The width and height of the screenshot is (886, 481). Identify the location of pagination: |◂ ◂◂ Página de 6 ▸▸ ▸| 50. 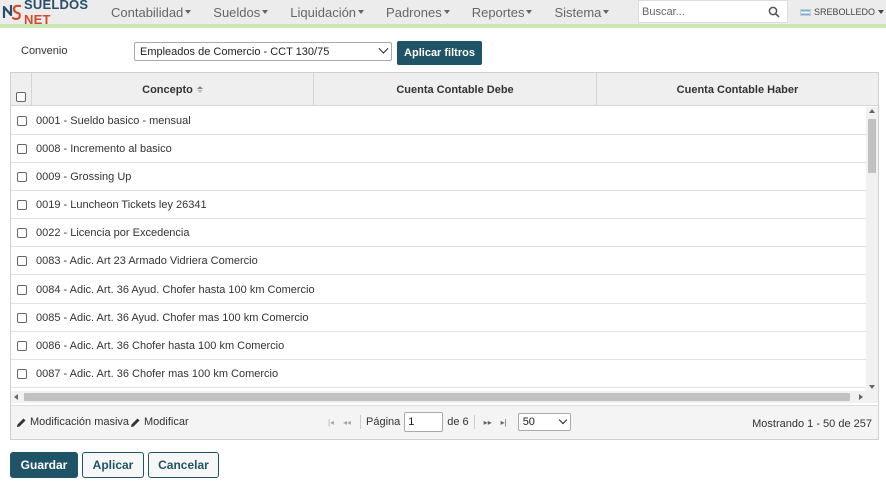
(447, 422).